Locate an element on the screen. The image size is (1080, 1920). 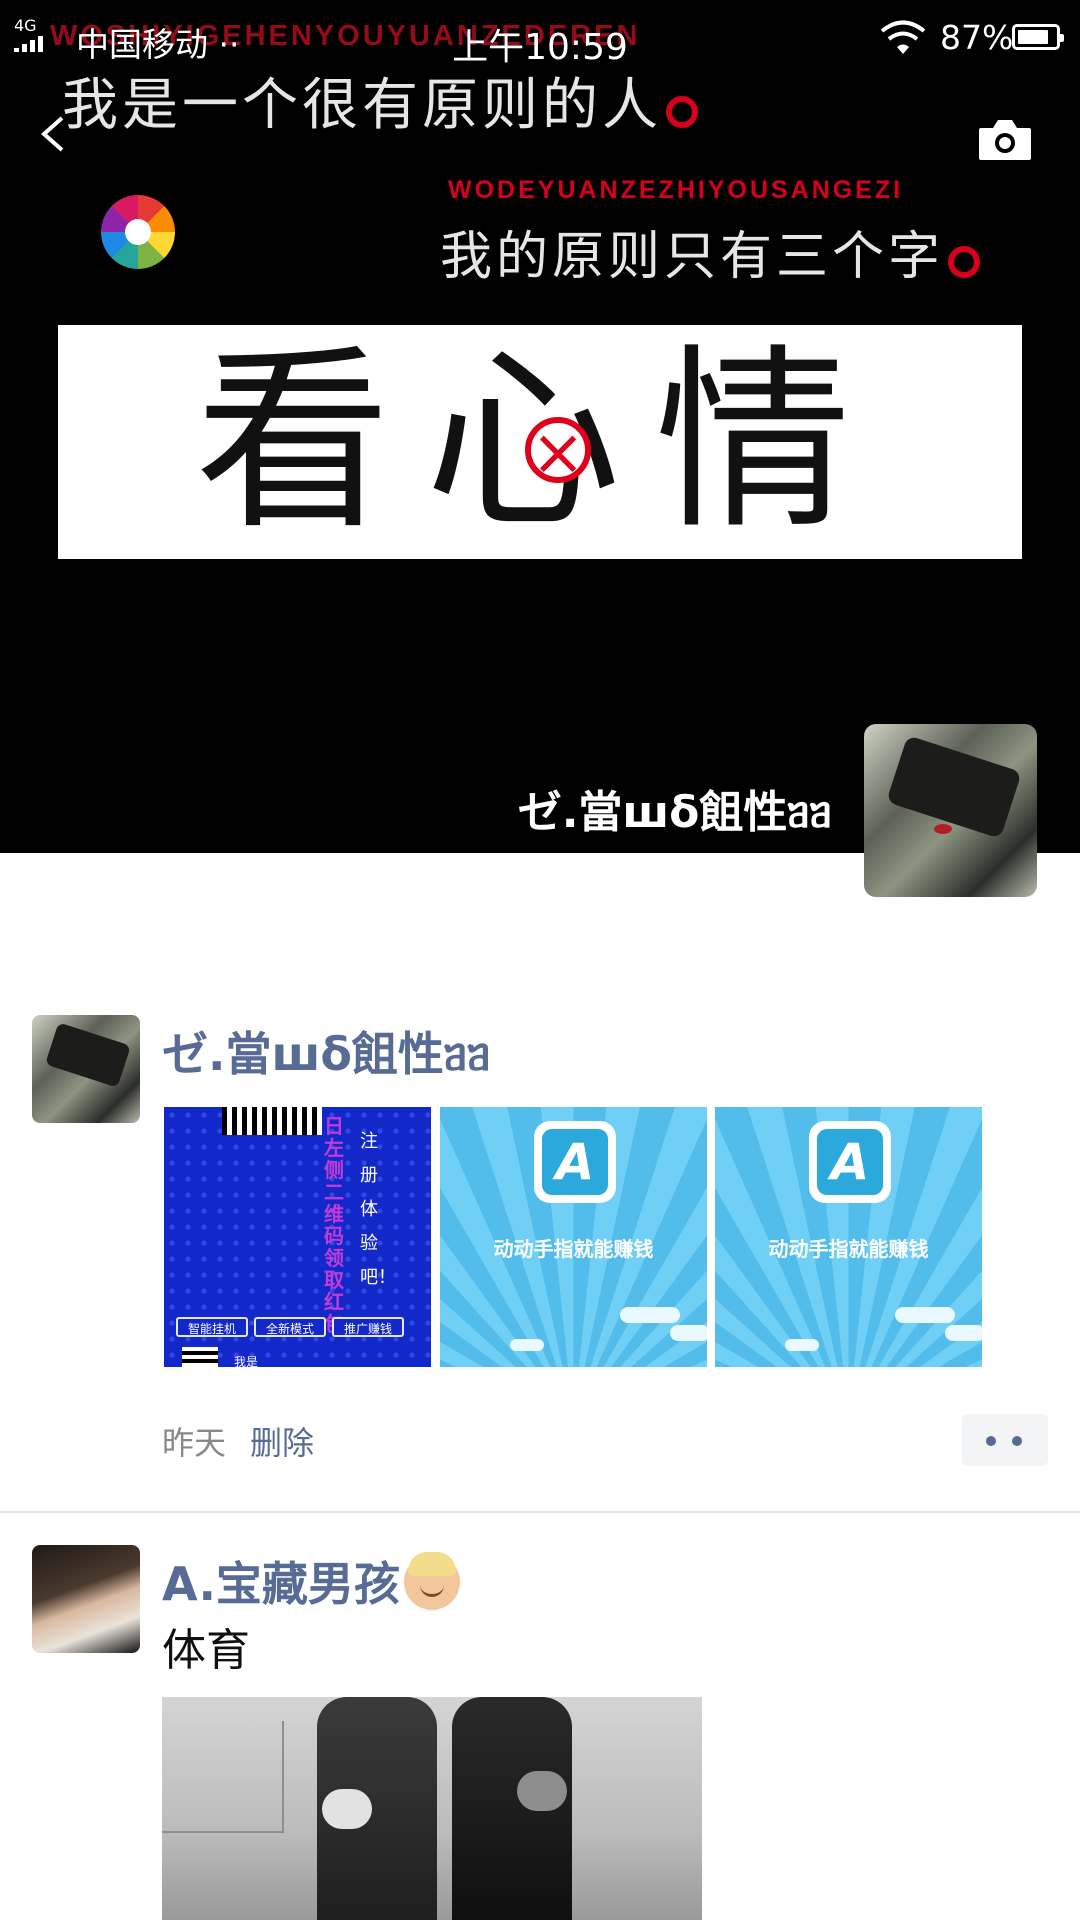
owner-avatar is located at coordinates (950, 810).